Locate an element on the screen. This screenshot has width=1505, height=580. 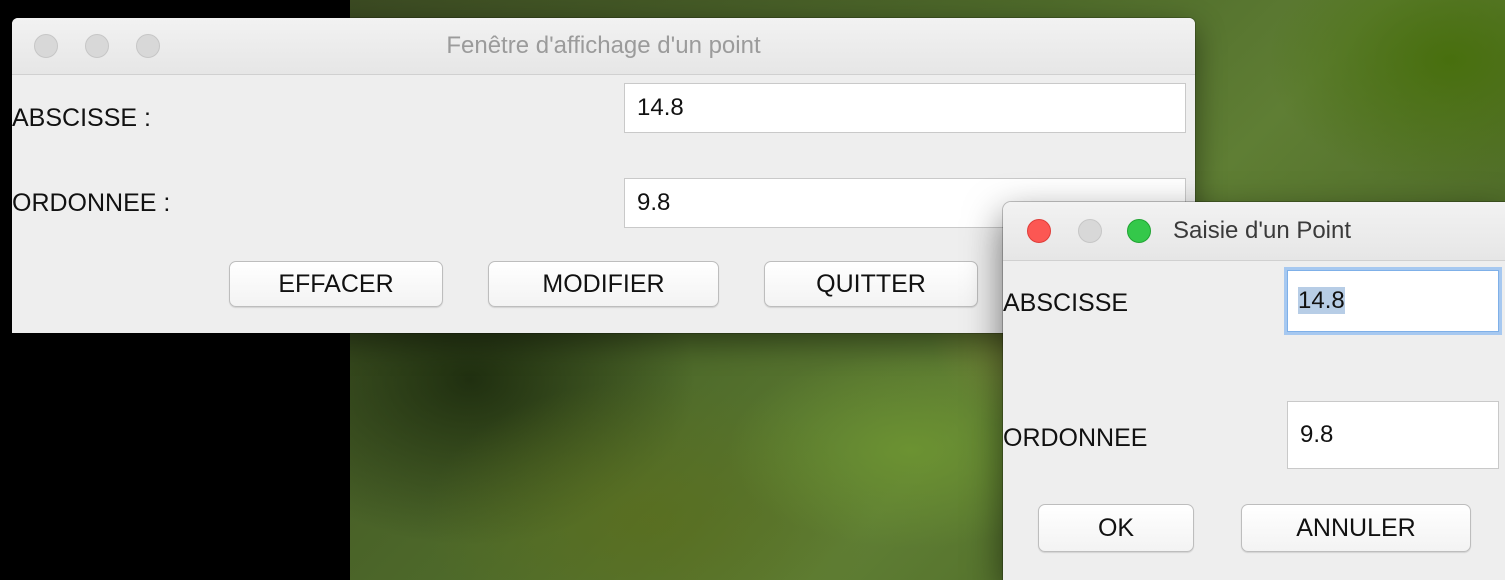
main-window-titlebar: Fenêtre d'affichage d'un point is located at coordinates (603, 46).